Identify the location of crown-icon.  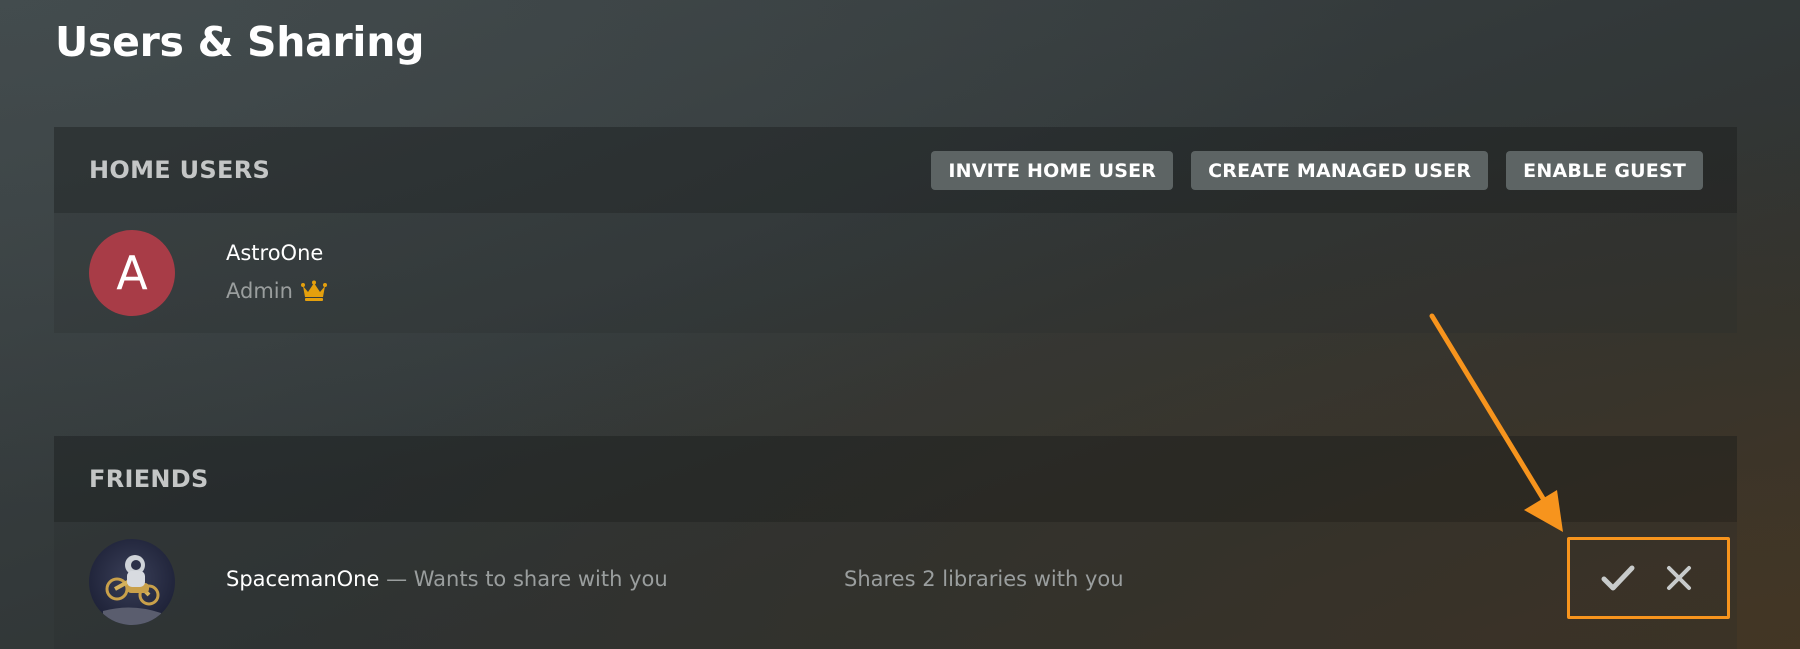
(313, 290).